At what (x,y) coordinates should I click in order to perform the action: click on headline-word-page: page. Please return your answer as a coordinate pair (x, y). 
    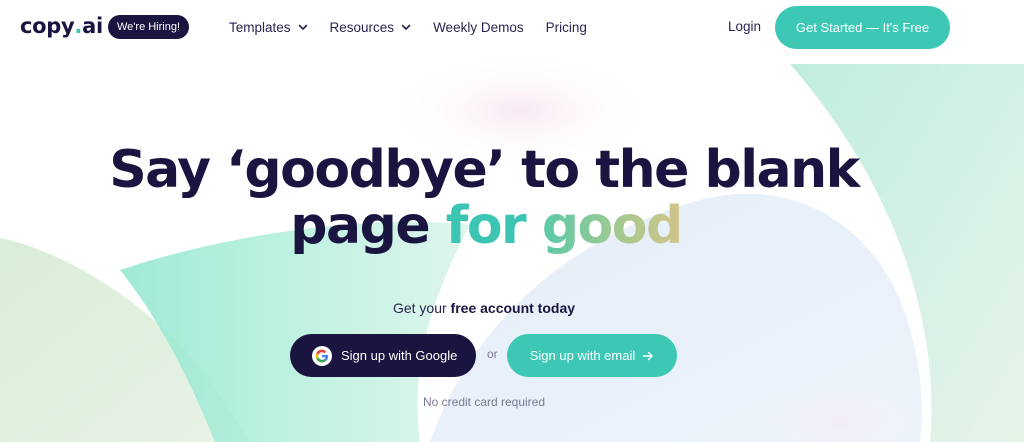
    Looking at the image, I should click on (360, 226).